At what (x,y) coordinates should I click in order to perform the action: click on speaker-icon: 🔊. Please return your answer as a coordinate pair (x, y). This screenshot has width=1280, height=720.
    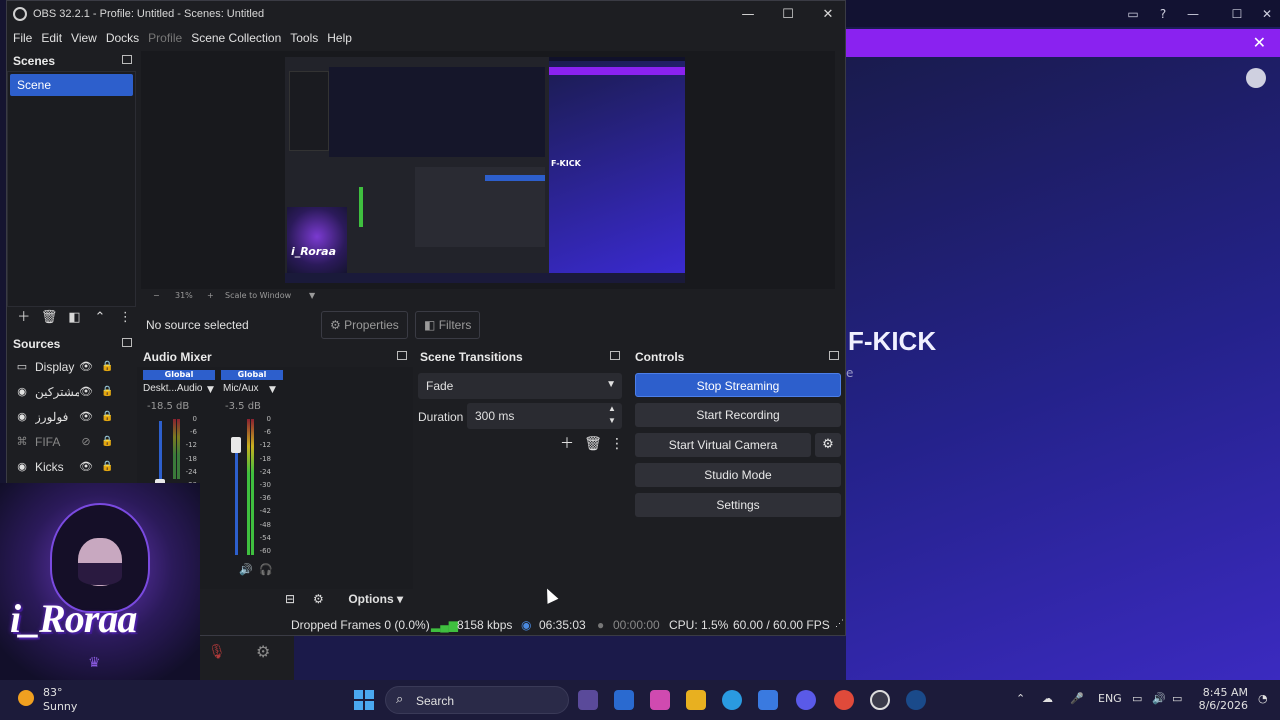
    Looking at the image, I should click on (246, 569).